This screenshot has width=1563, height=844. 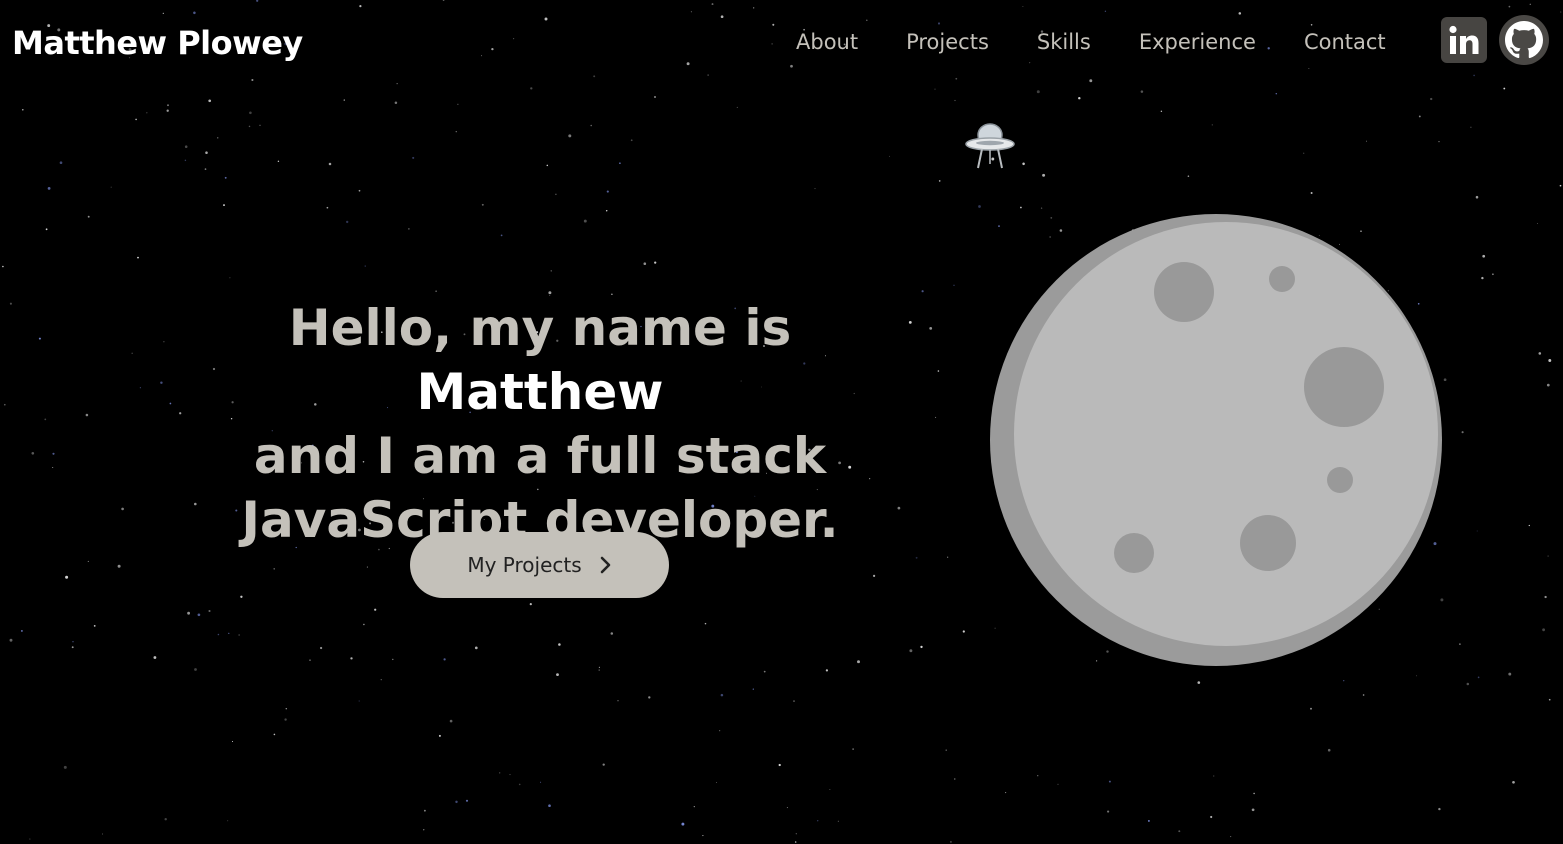 I want to click on nav-link-about: About, so click(x=827, y=42).